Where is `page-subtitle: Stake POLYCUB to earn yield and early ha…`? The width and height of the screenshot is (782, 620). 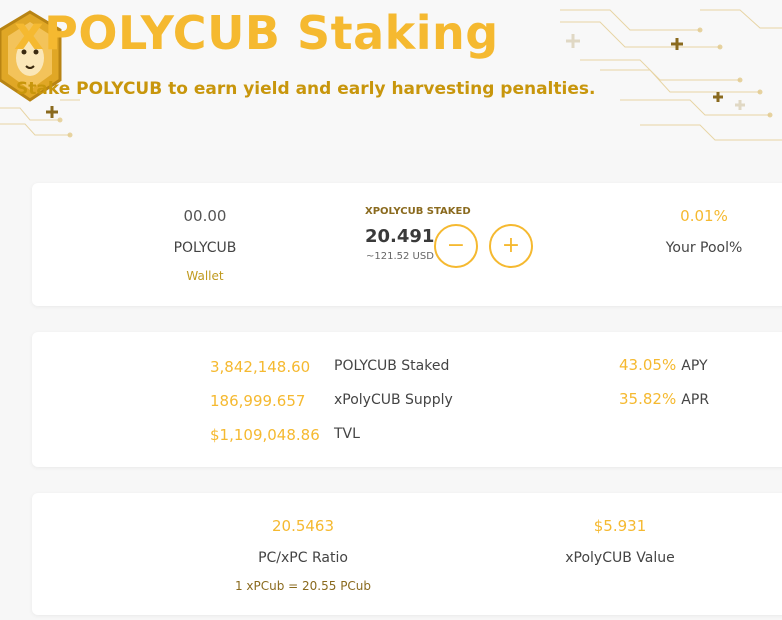 page-subtitle: Stake POLYCUB to earn yield and early ha… is located at coordinates (306, 89).